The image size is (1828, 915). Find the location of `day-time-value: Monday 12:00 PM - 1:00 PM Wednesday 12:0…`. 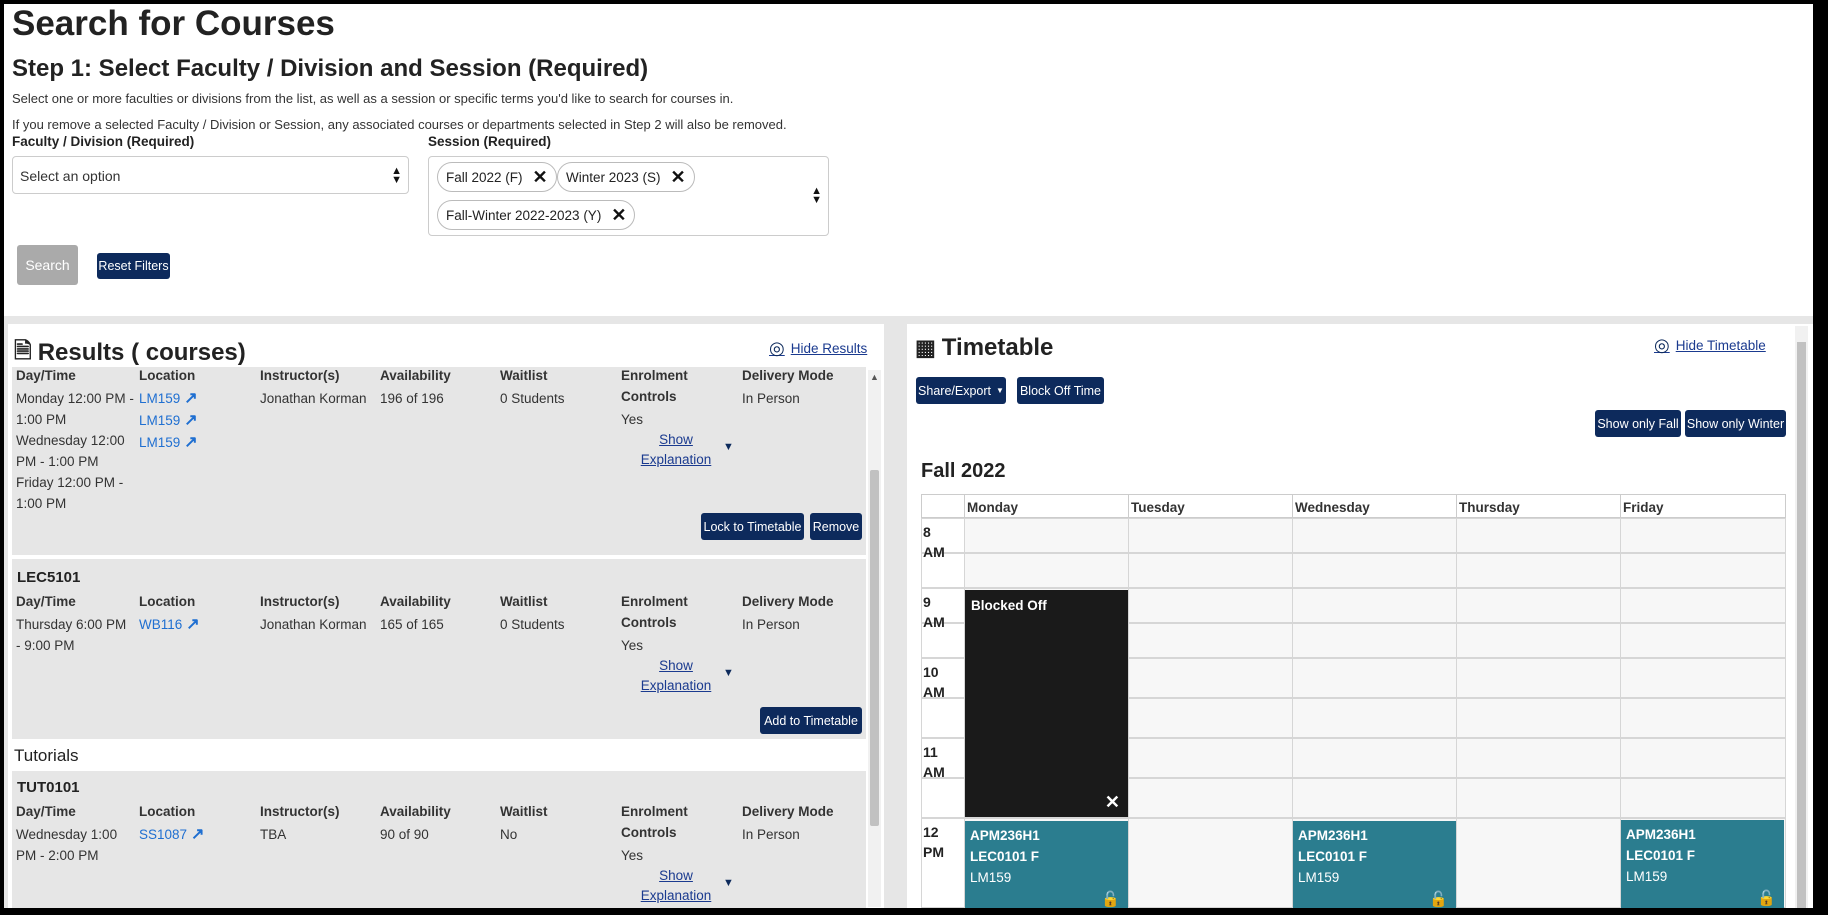

day-time-value: Monday 12:00 PM - 1:00 PM Wednesday 12:0… is located at coordinates (75, 451).